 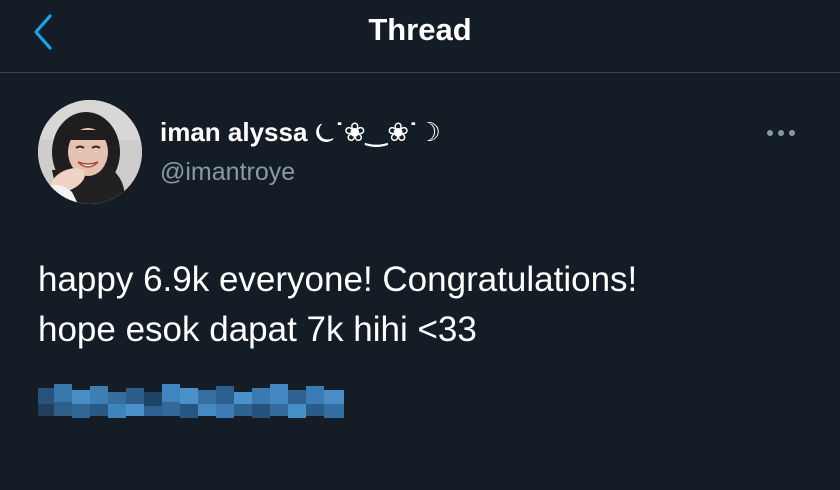 I want to click on author-display-name: iman alyssa ⏾˙❀‿❀˙☽, so click(x=300, y=132).